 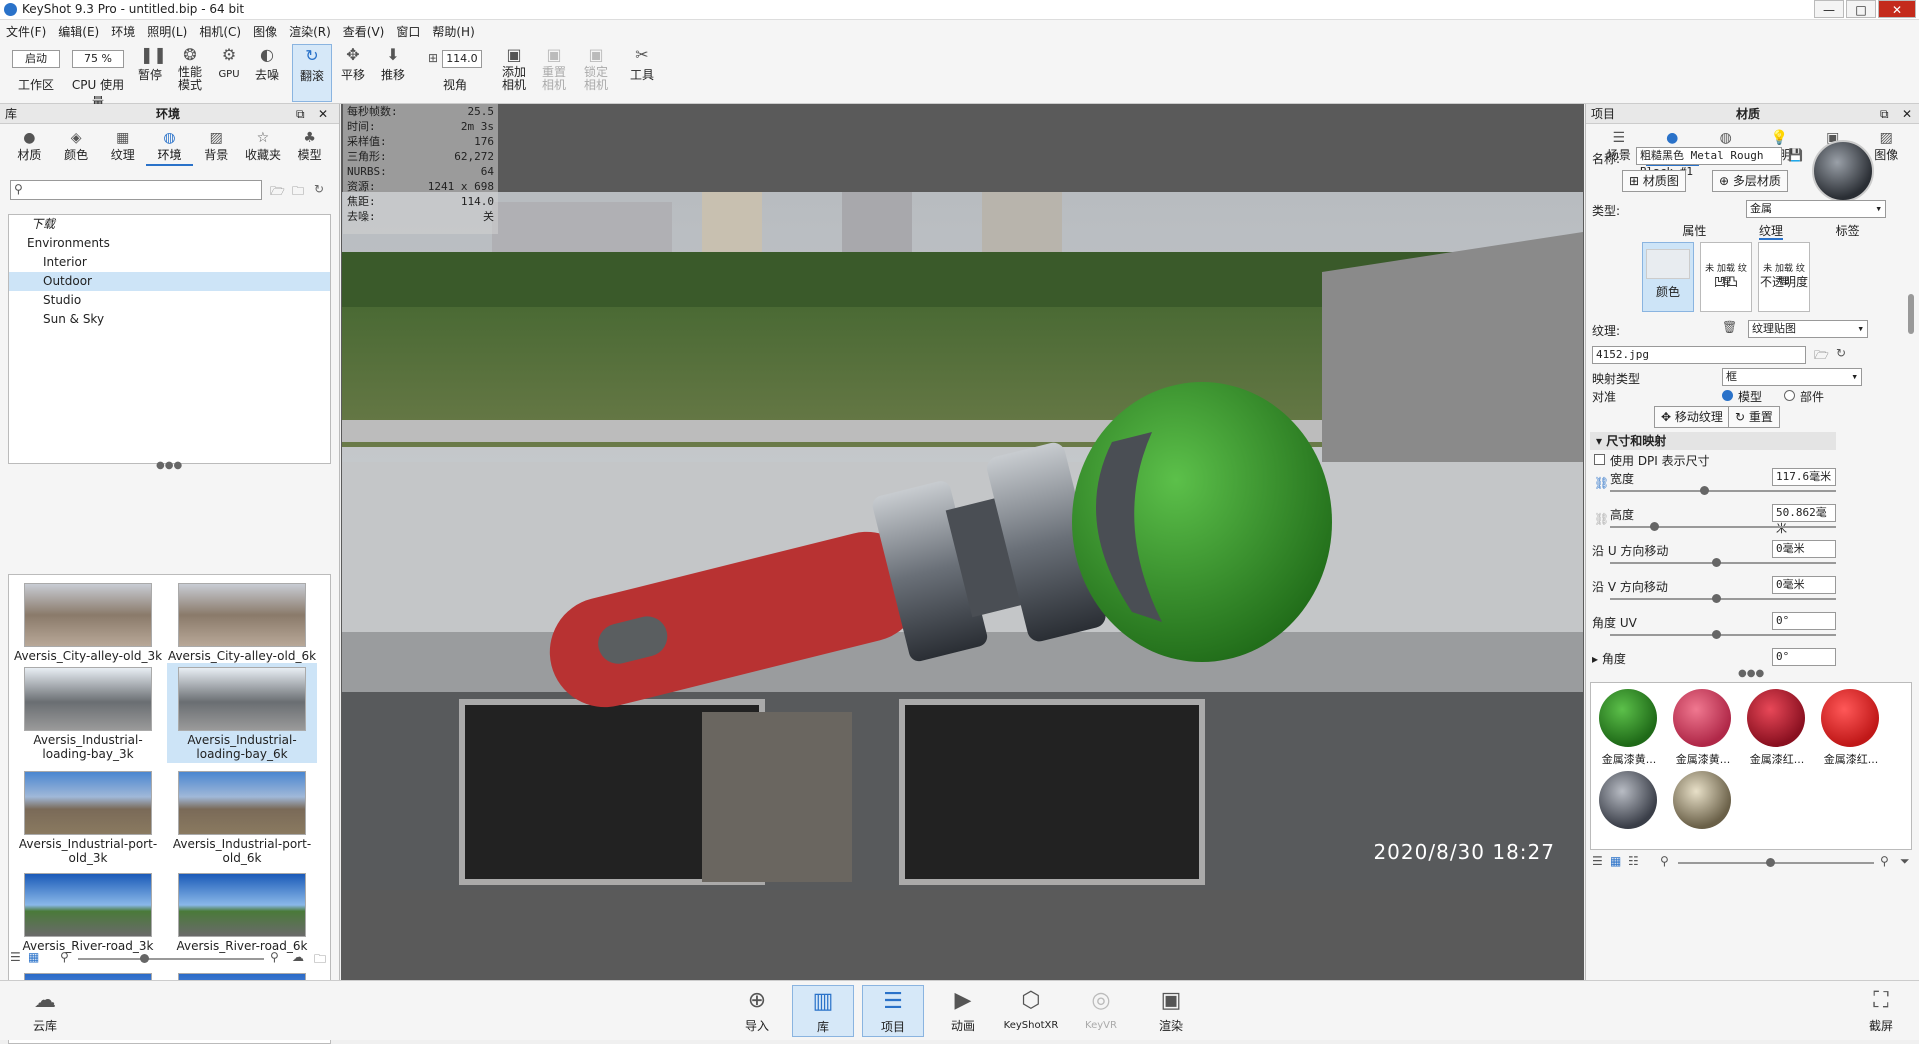 What do you see at coordinates (1784, 277) in the screenshot?
I see `texture-slot-opacity: 未 加载 纹理 不透明度` at bounding box center [1784, 277].